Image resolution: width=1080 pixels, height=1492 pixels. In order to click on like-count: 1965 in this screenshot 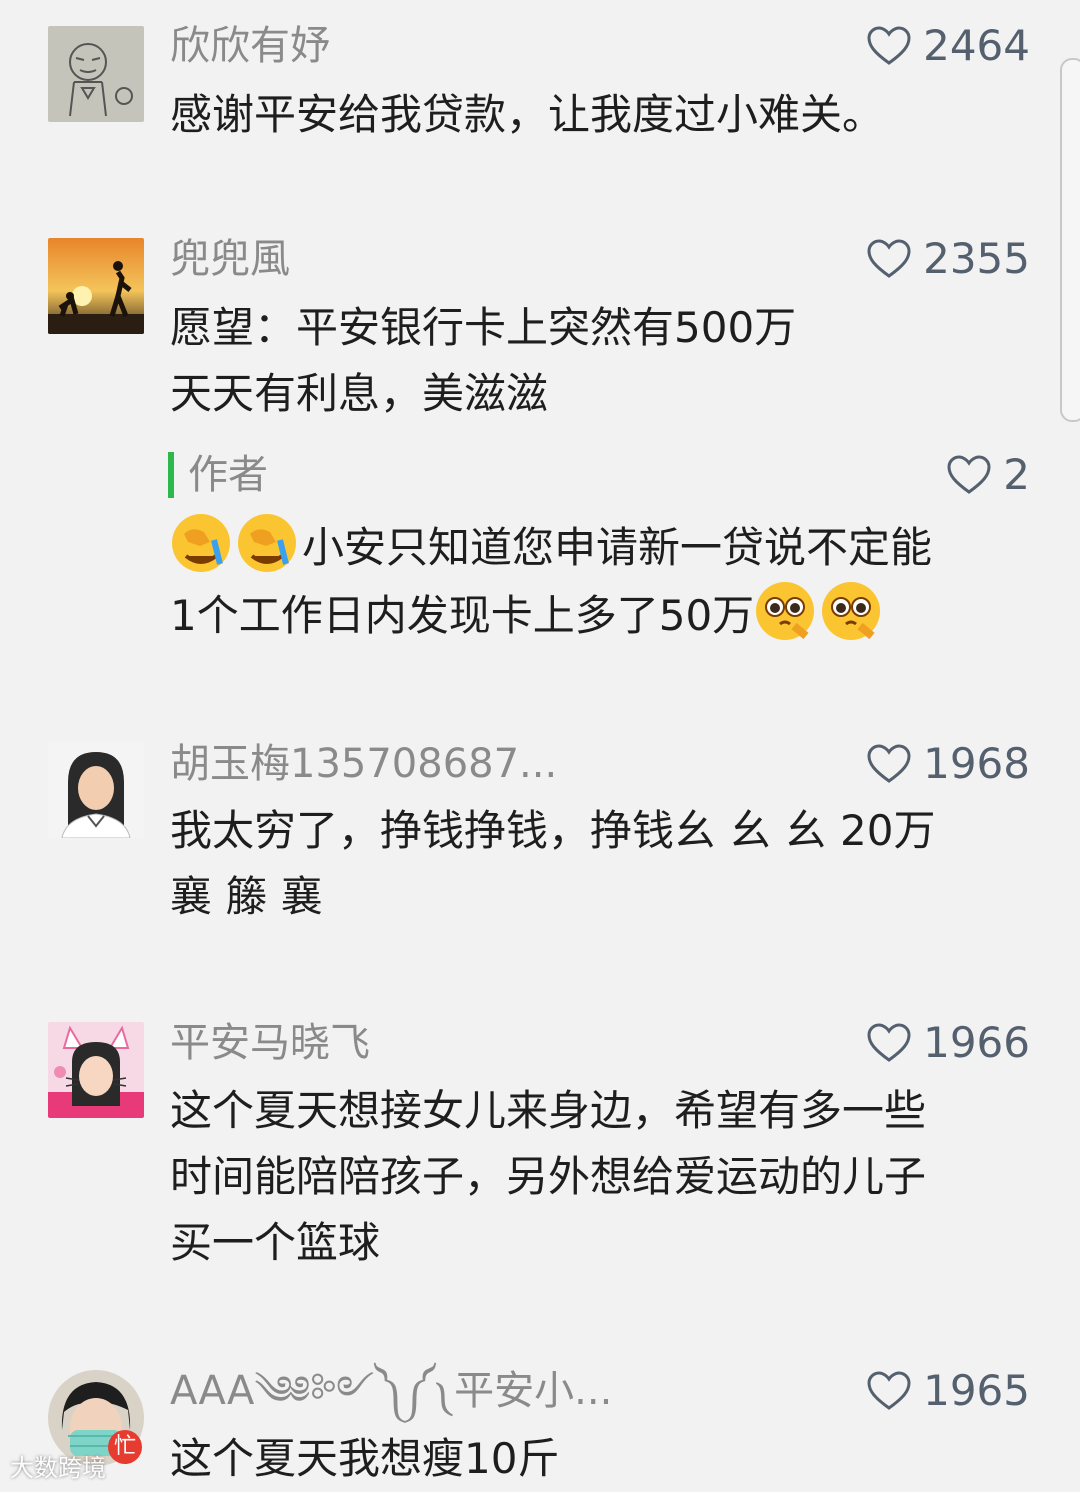, I will do `click(976, 1390)`.